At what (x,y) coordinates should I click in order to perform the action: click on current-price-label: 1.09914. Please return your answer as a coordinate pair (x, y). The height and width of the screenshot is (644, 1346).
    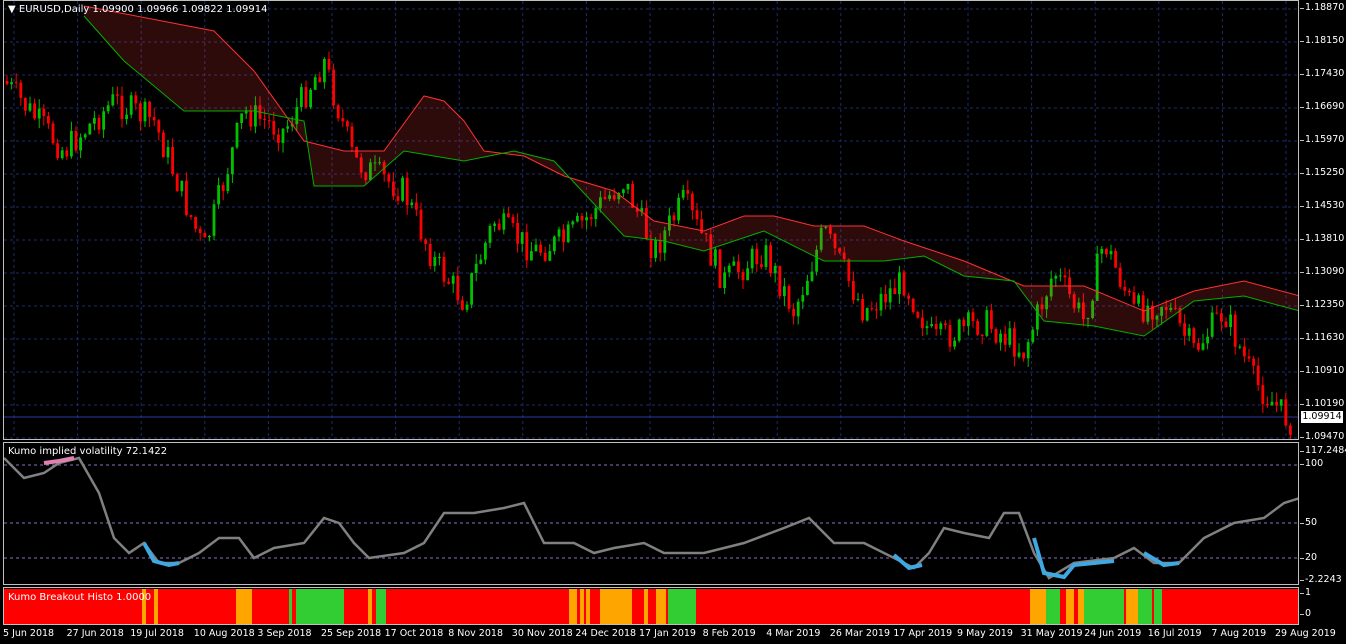
    Looking at the image, I should click on (1322, 417).